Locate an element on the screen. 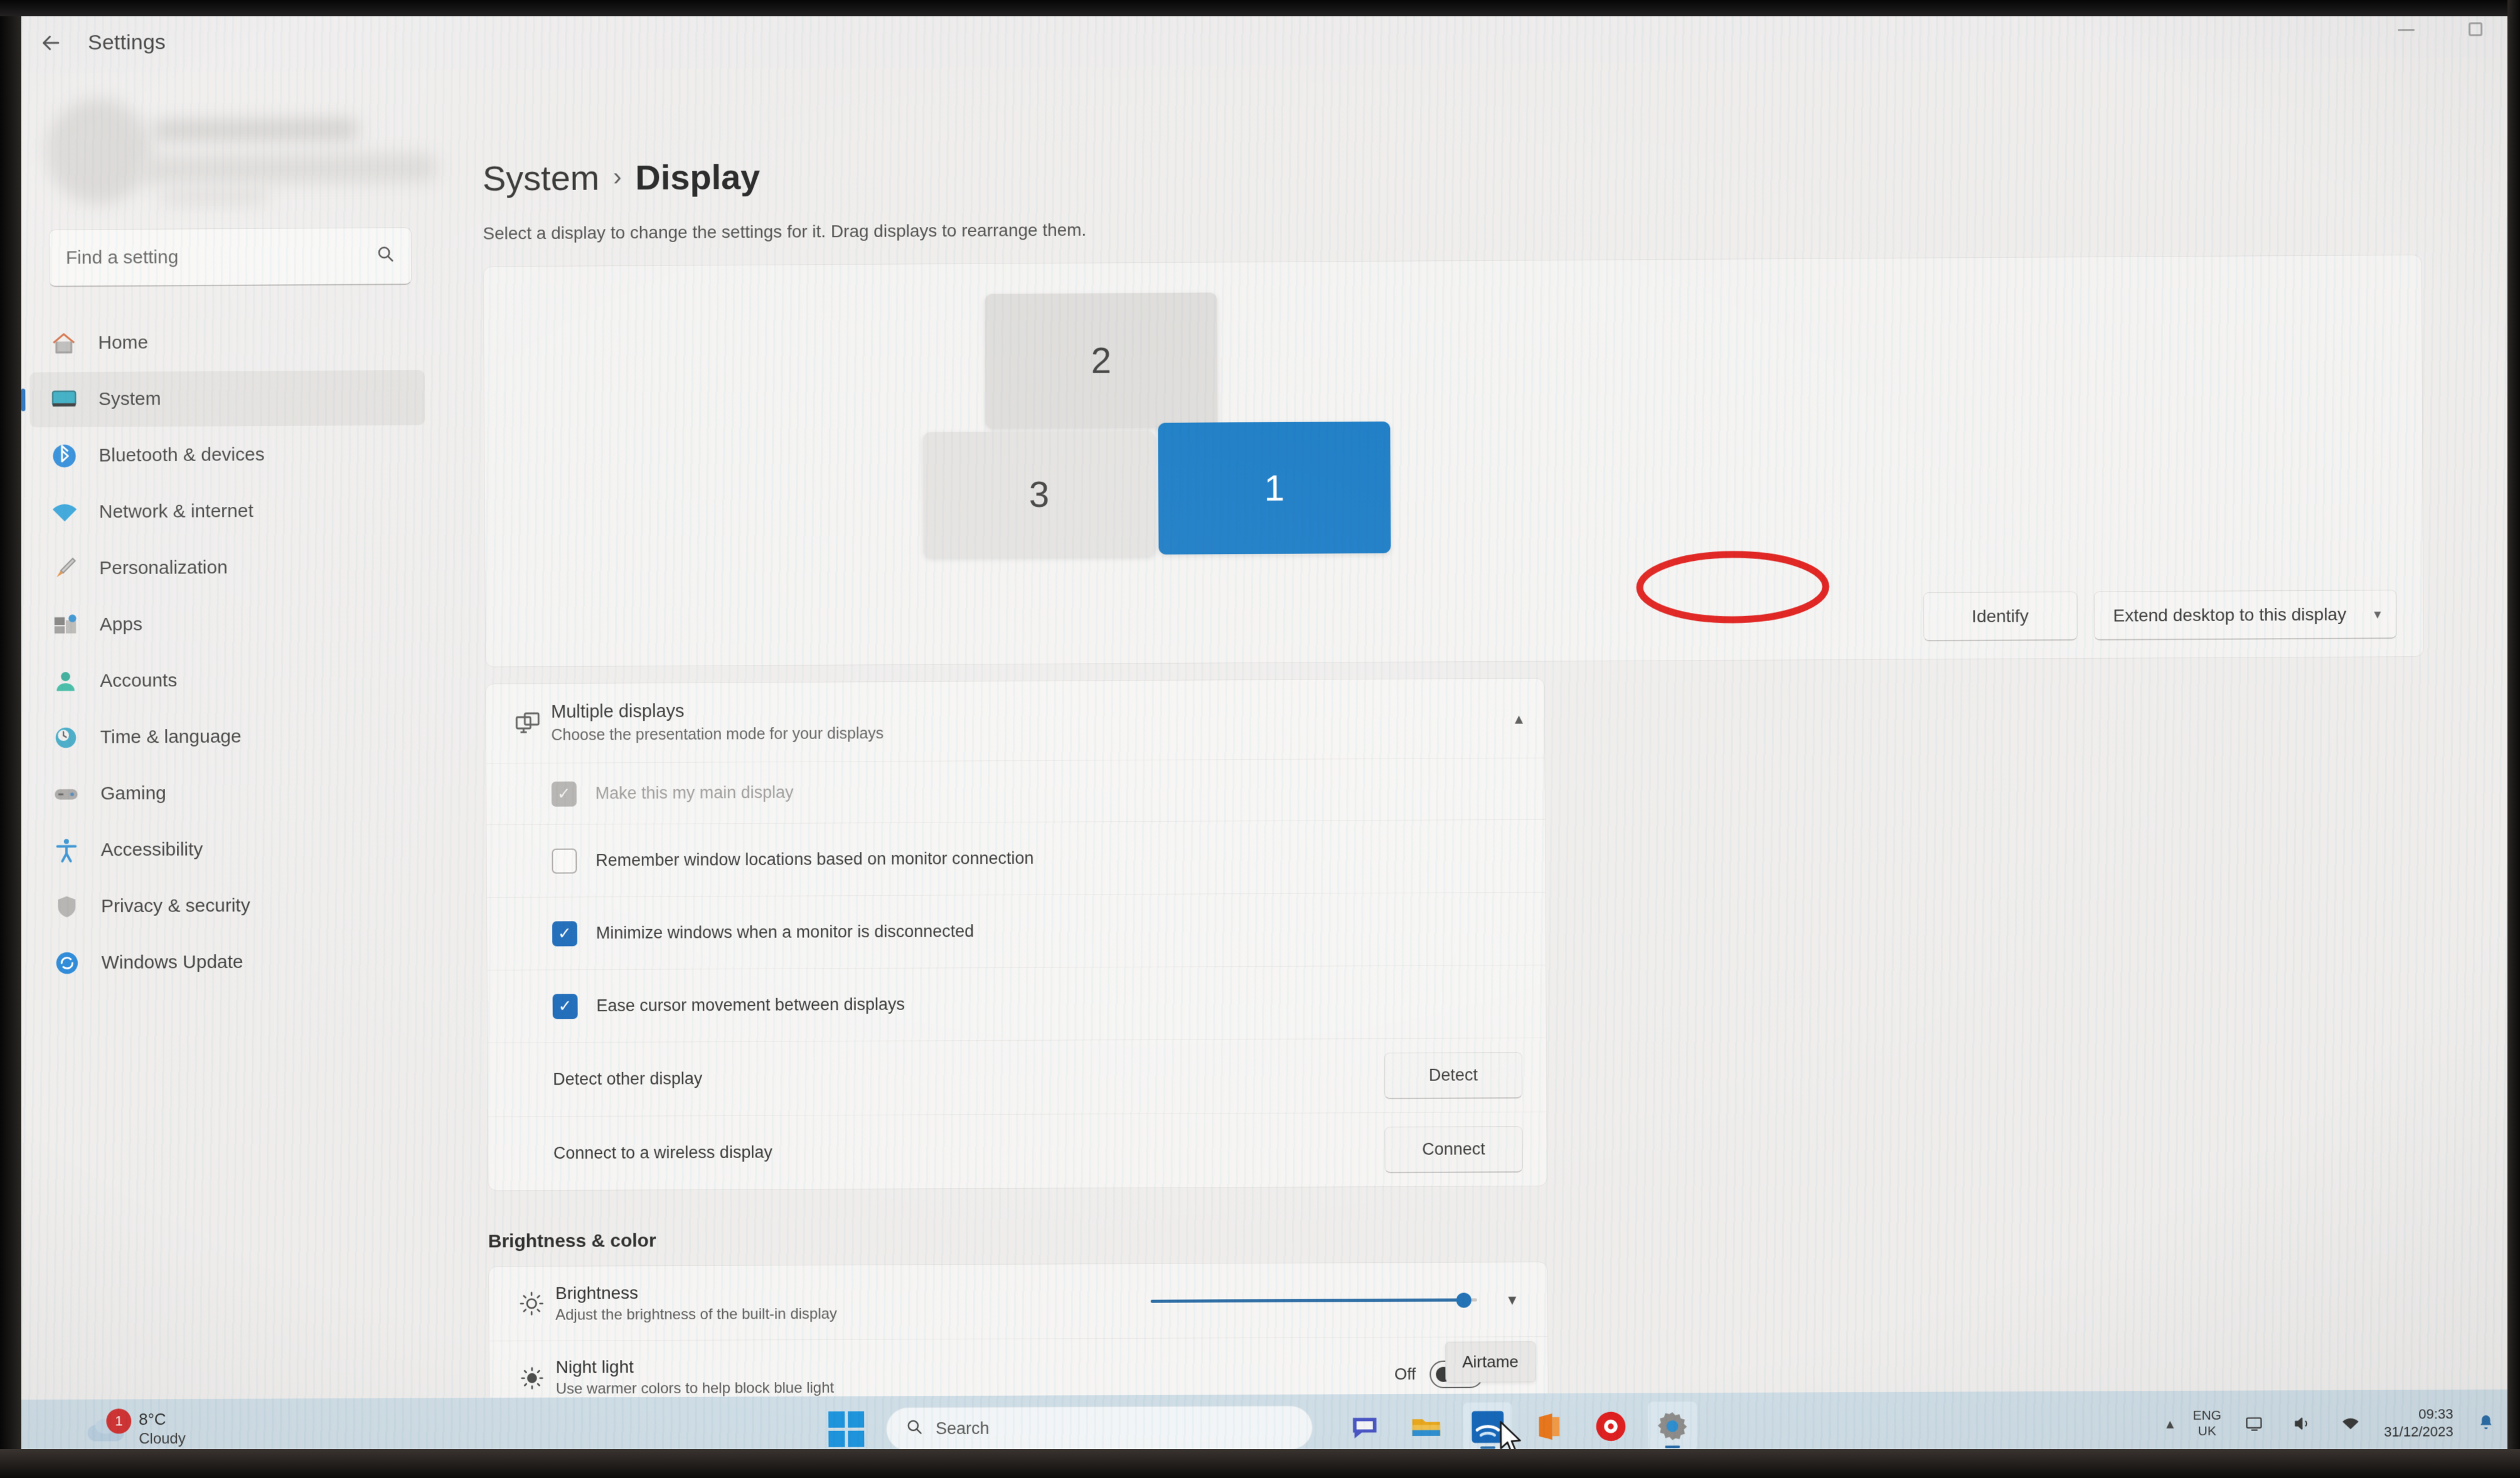 The image size is (2520, 1478). sidebar-item-system: System is located at coordinates (227, 399).